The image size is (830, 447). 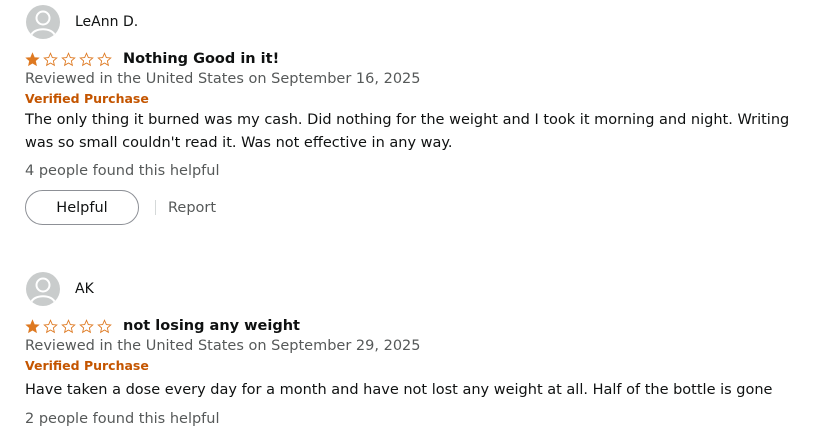 I want to click on reviewer-name: AK, so click(x=84, y=289).